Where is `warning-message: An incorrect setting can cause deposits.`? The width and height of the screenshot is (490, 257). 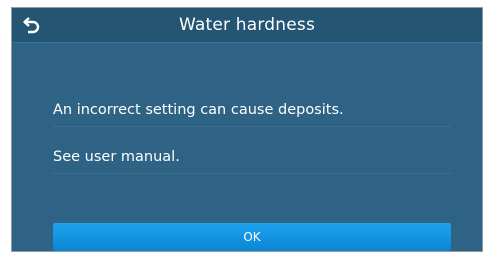 warning-message: An incorrect setting can cause deposits. is located at coordinates (252, 114).